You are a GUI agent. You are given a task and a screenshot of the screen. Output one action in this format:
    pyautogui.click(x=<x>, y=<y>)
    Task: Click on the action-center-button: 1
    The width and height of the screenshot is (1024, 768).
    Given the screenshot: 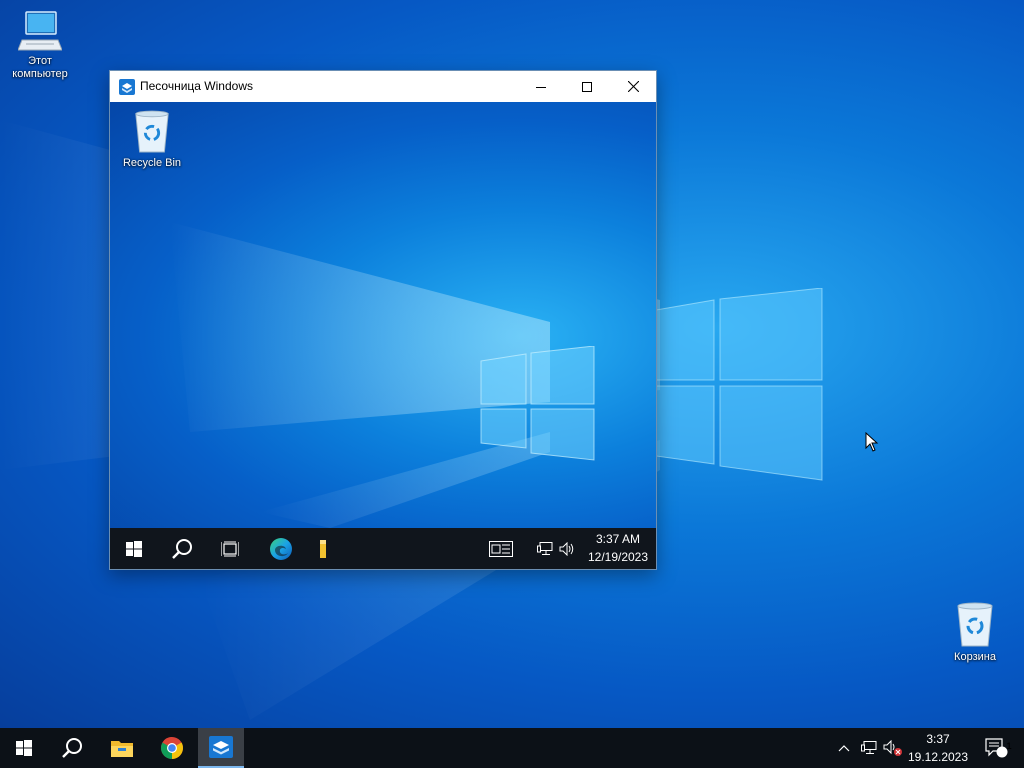 What is the action you would take?
    pyautogui.click(x=996, y=748)
    